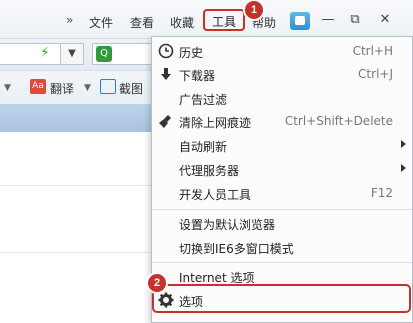 The image size is (413, 323). Describe the element at coordinates (182, 22) in the screenshot. I see `menu-favorites: 收藏` at that location.